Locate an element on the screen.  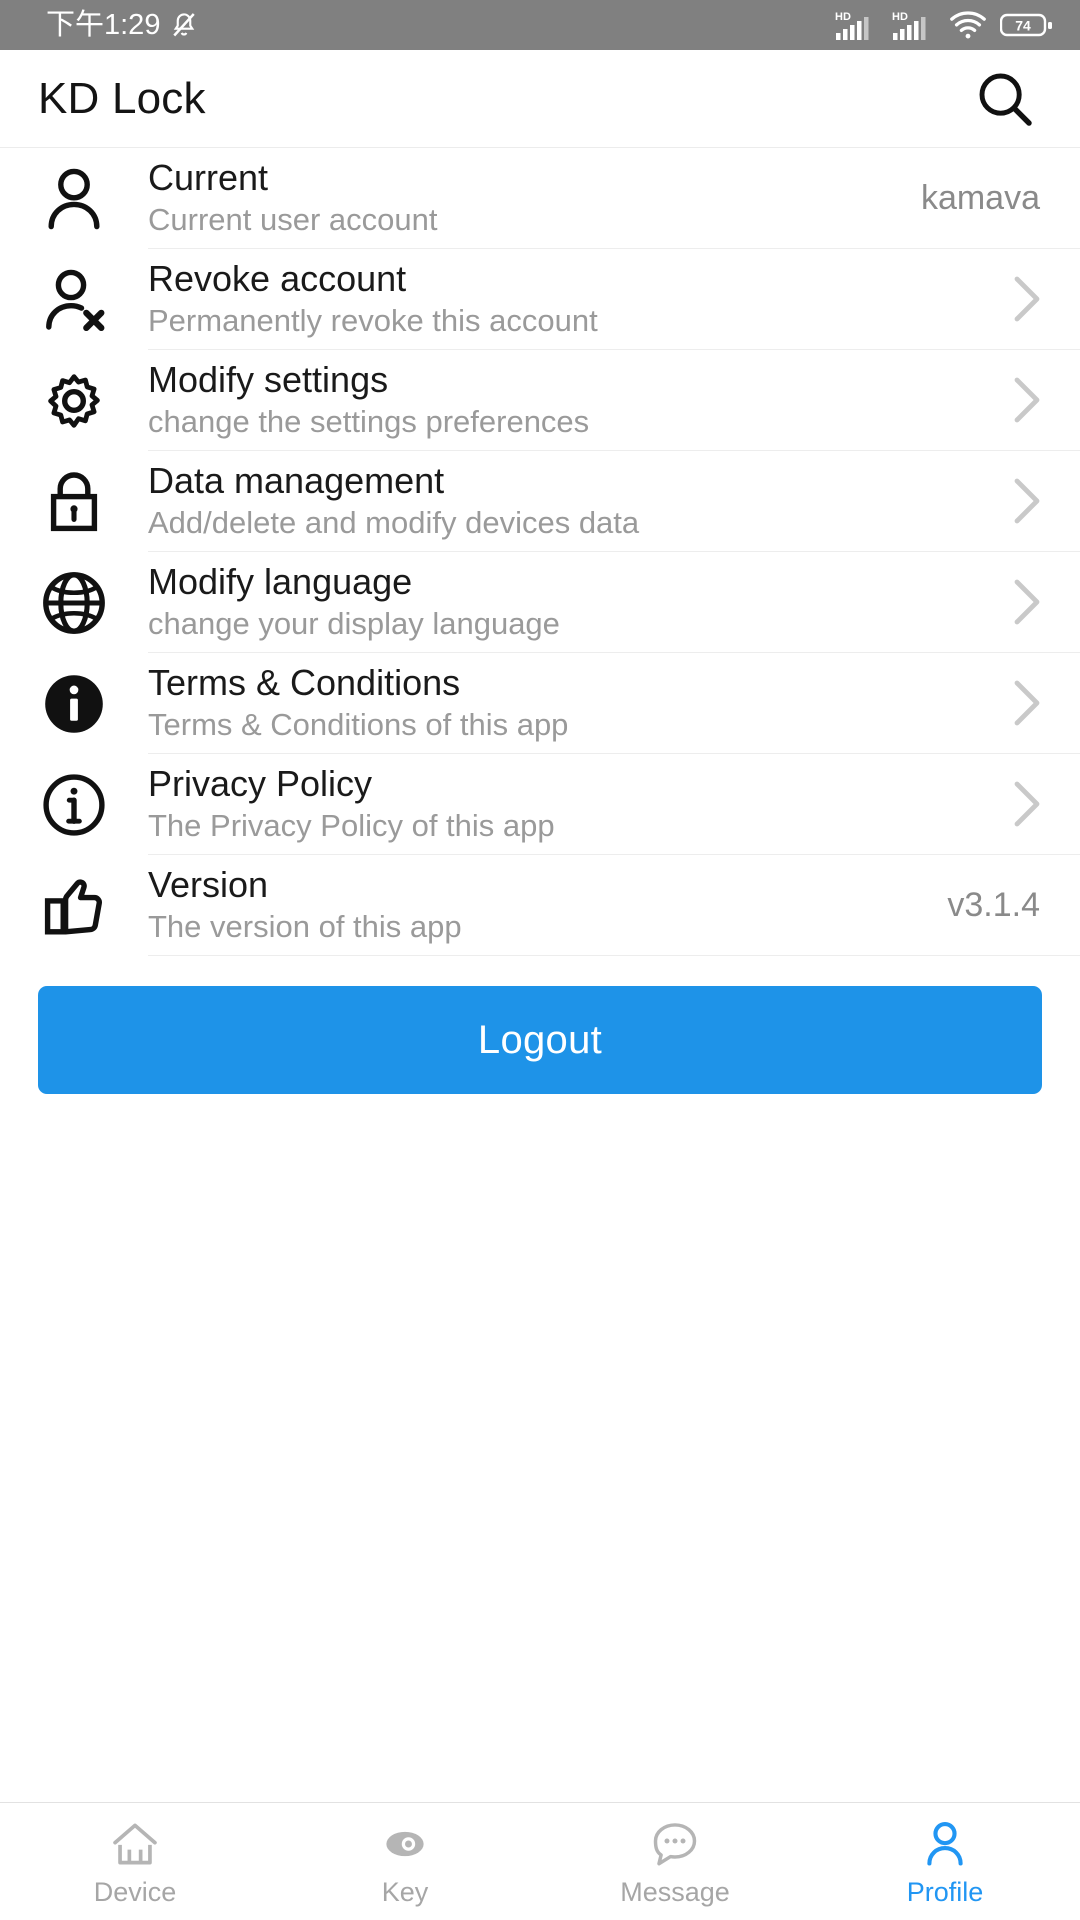
status-bar-clock: 下午1:29 is located at coordinates (103, 24).